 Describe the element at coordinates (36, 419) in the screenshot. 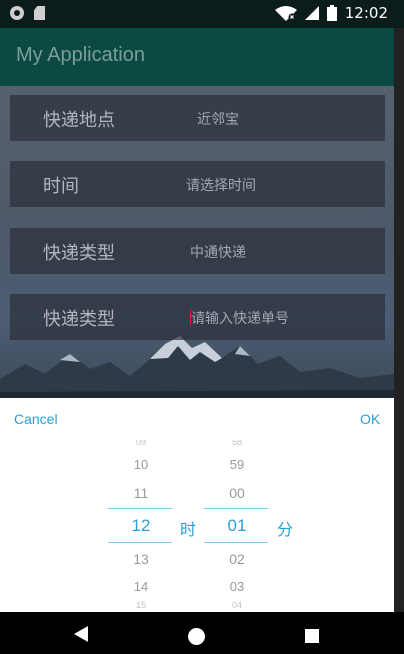

I see `cancel-button: Cancel` at that location.